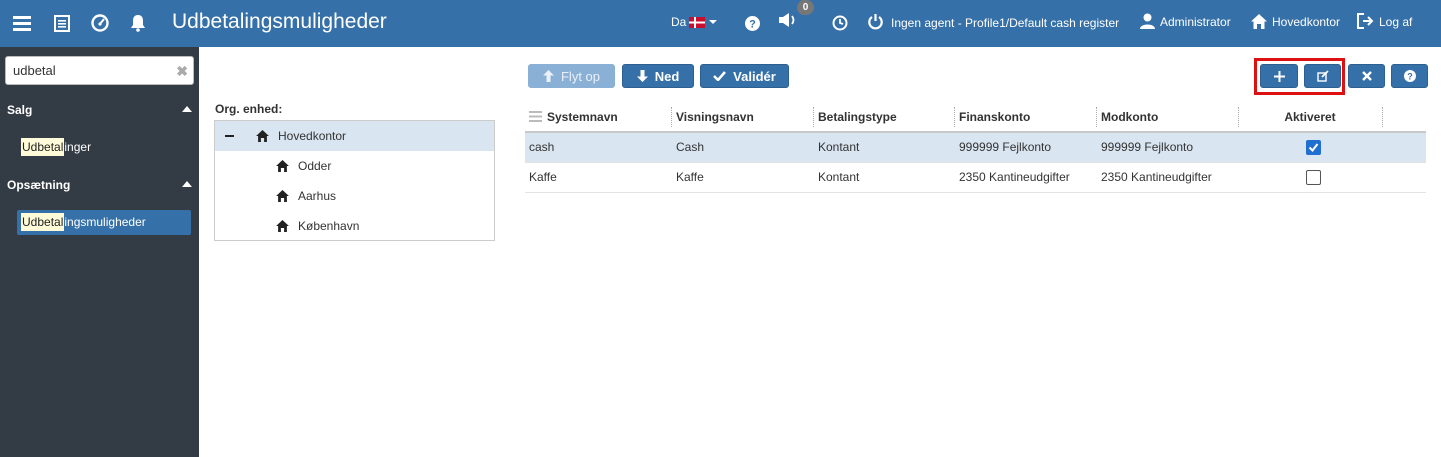 Image resolution: width=1441 pixels, height=457 pixels. I want to click on chevron-down-icon, so click(713, 22).